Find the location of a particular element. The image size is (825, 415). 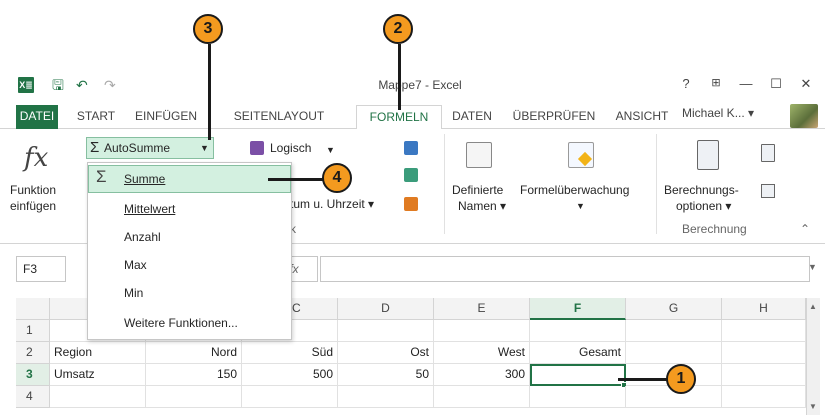

cell-h3 is located at coordinates (764, 375).